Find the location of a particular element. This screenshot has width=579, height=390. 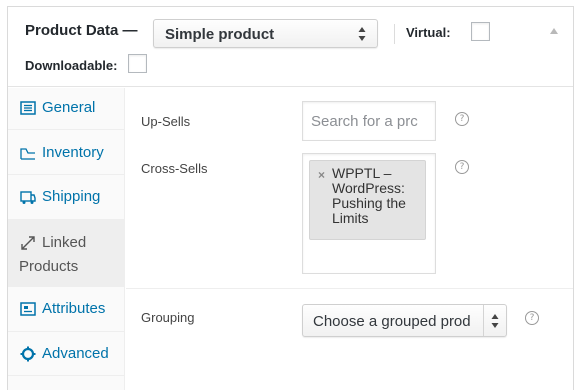

tab-shipping: Shipping is located at coordinates (66, 197).